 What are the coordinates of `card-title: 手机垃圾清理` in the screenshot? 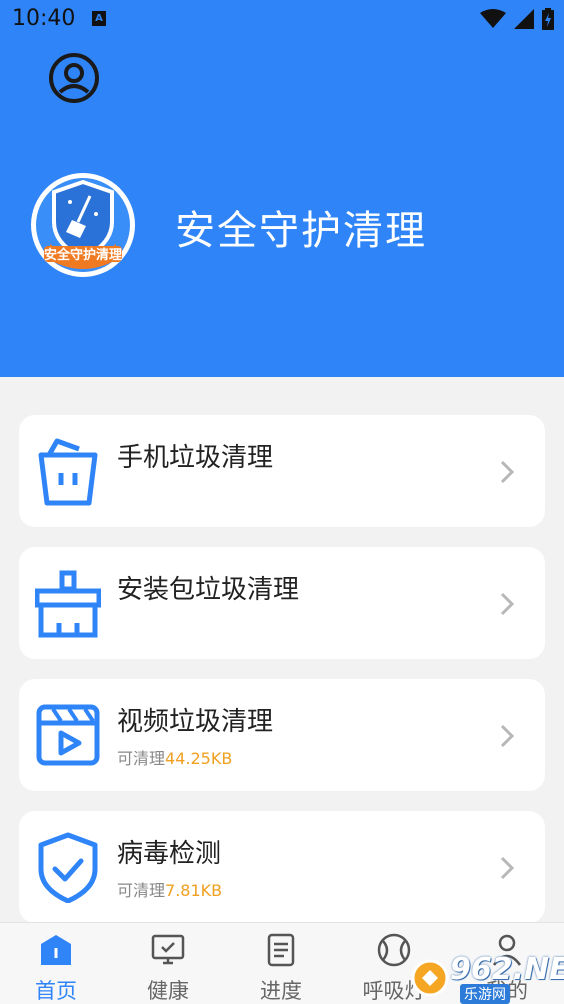 It's located at (195, 458).